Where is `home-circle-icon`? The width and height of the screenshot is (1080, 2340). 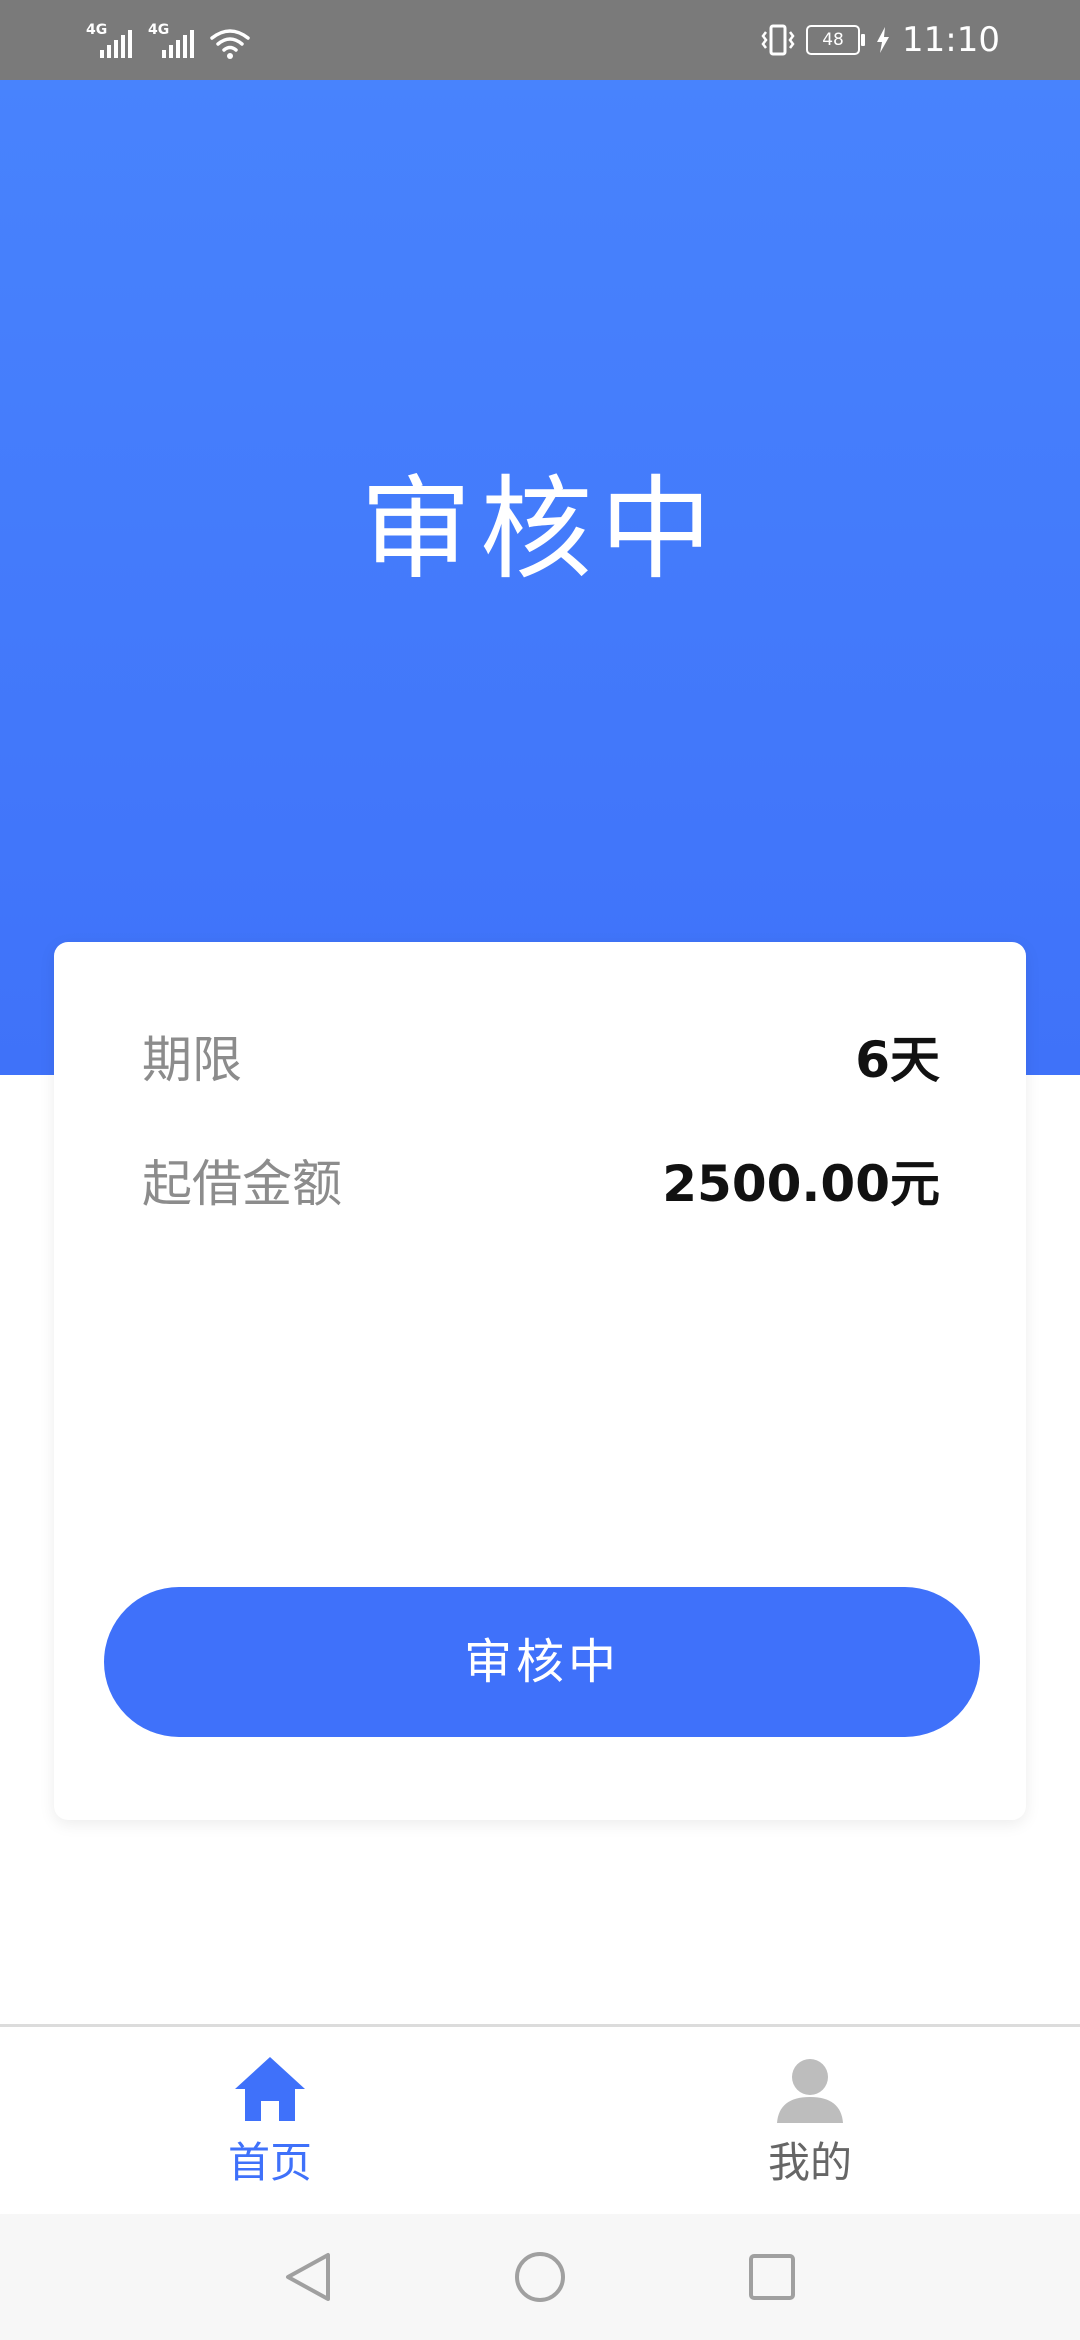 home-circle-icon is located at coordinates (540, 2277).